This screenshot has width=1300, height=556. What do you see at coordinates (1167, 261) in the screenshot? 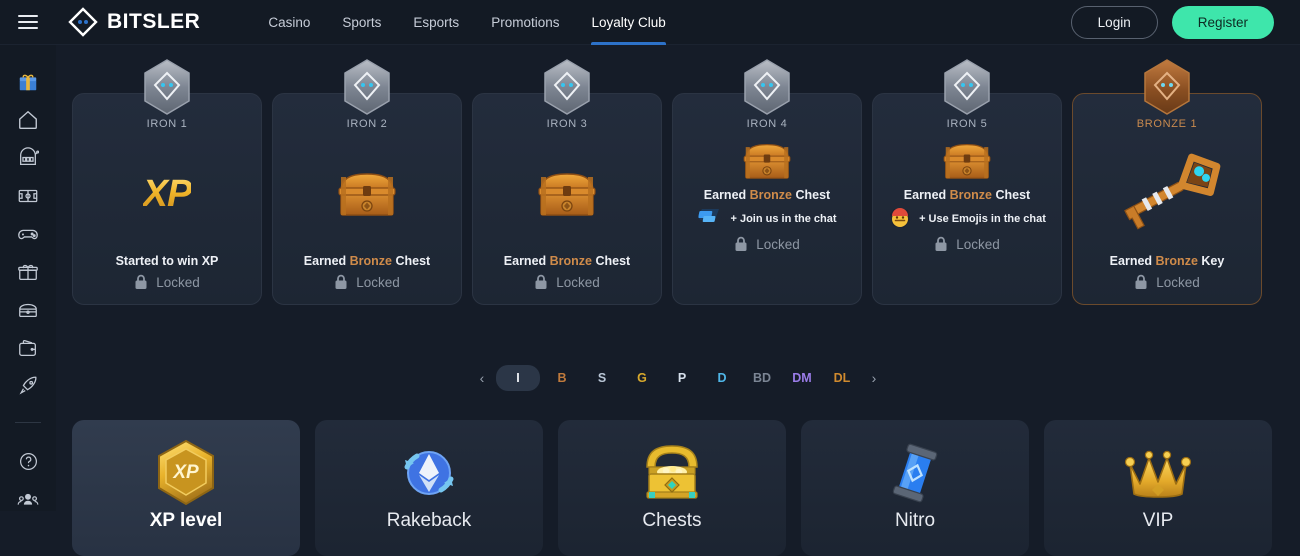
I see `tier-description: Earned Bronze Key` at bounding box center [1167, 261].